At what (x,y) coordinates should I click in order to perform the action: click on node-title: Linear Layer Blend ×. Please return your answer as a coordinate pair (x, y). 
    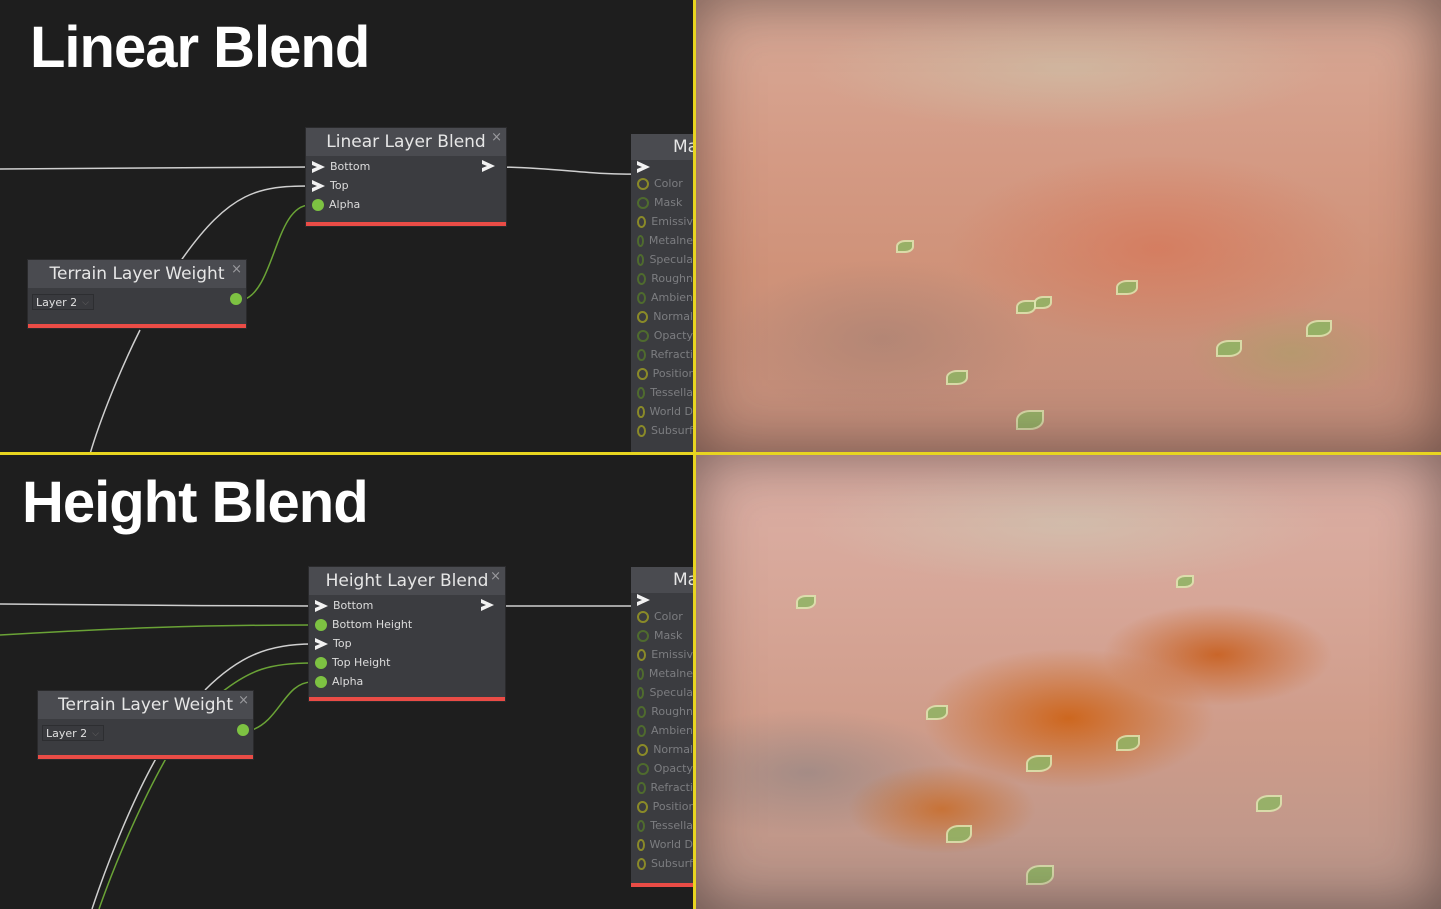
    Looking at the image, I should click on (406, 142).